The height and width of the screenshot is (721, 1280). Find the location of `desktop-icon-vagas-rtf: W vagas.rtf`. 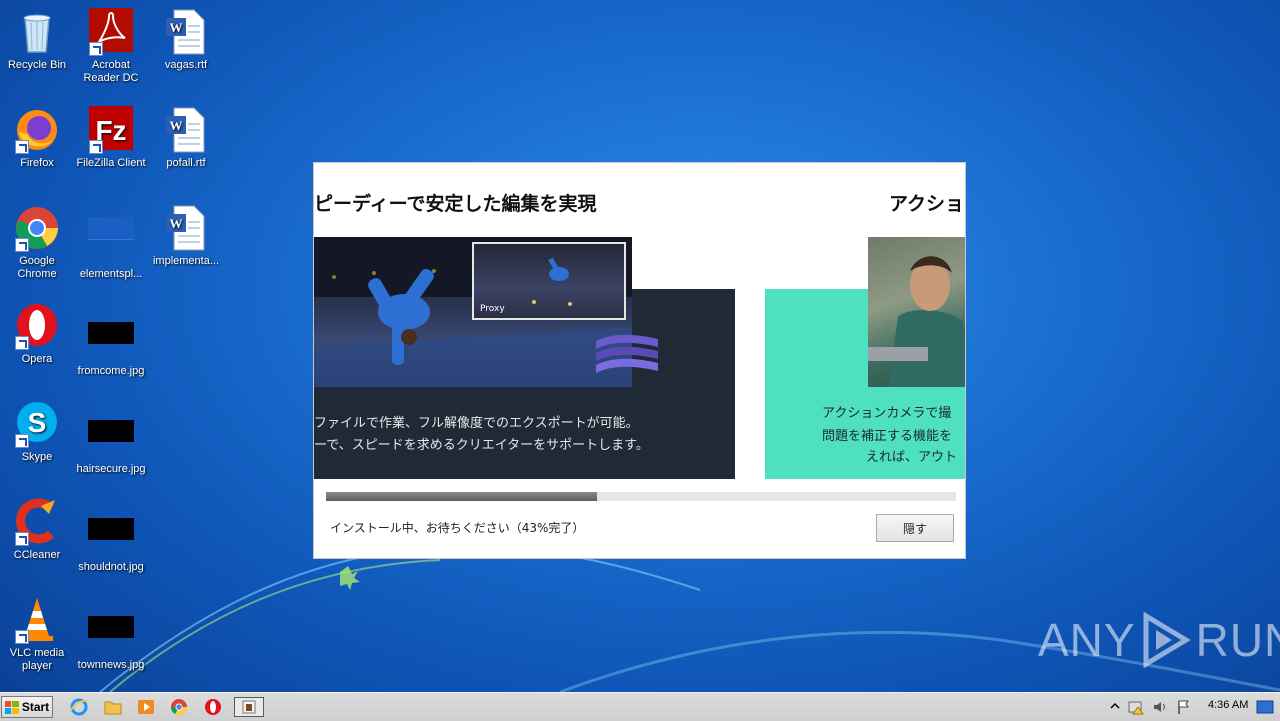

desktop-icon-vagas-rtf: W vagas.rtf is located at coordinates (186, 40).